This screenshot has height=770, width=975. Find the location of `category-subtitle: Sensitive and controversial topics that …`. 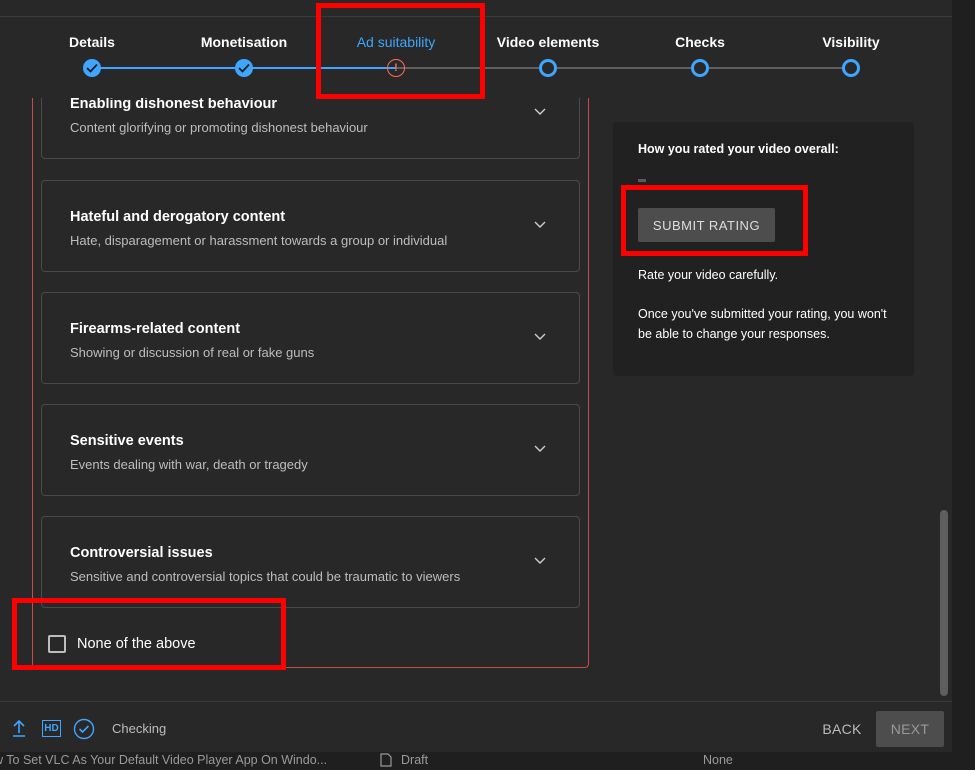

category-subtitle: Sensitive and controversial topics that … is located at coordinates (265, 576).